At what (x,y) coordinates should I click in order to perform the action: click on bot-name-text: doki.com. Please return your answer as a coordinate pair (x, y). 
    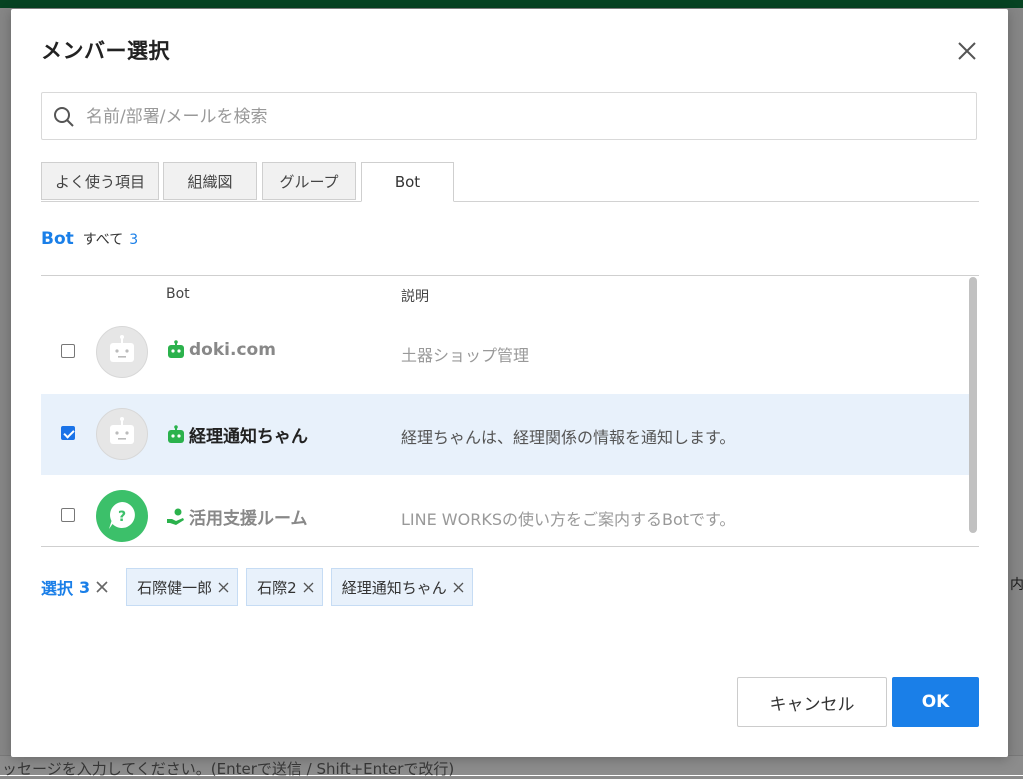
    Looking at the image, I should click on (232, 350).